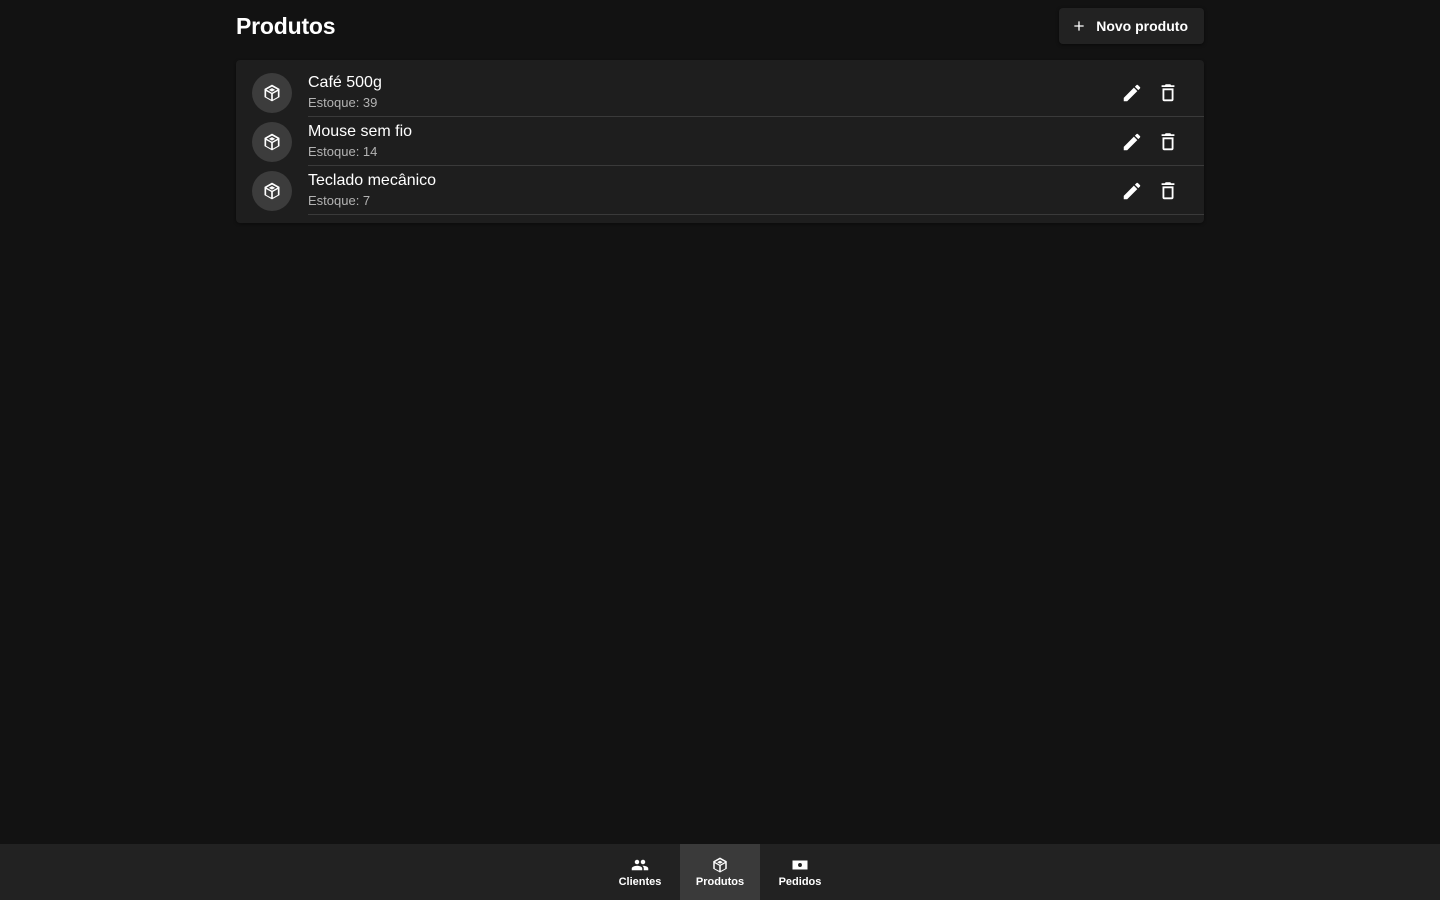 The height and width of the screenshot is (900, 1440). I want to click on product-stock: Estoque: 14, so click(343, 151).